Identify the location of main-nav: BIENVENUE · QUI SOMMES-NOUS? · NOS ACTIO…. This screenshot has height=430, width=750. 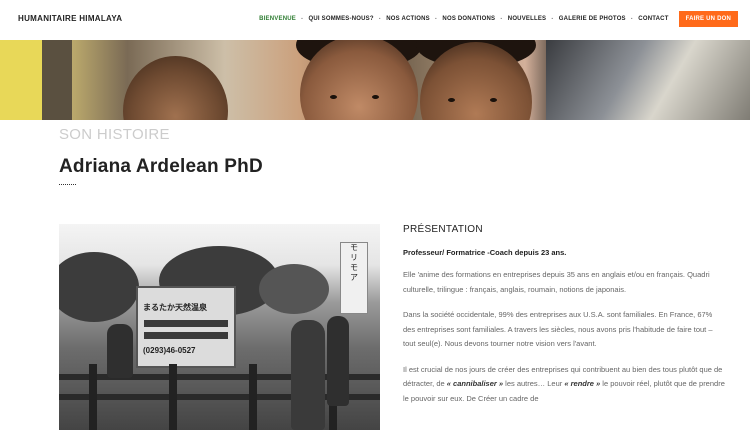
(498, 19).